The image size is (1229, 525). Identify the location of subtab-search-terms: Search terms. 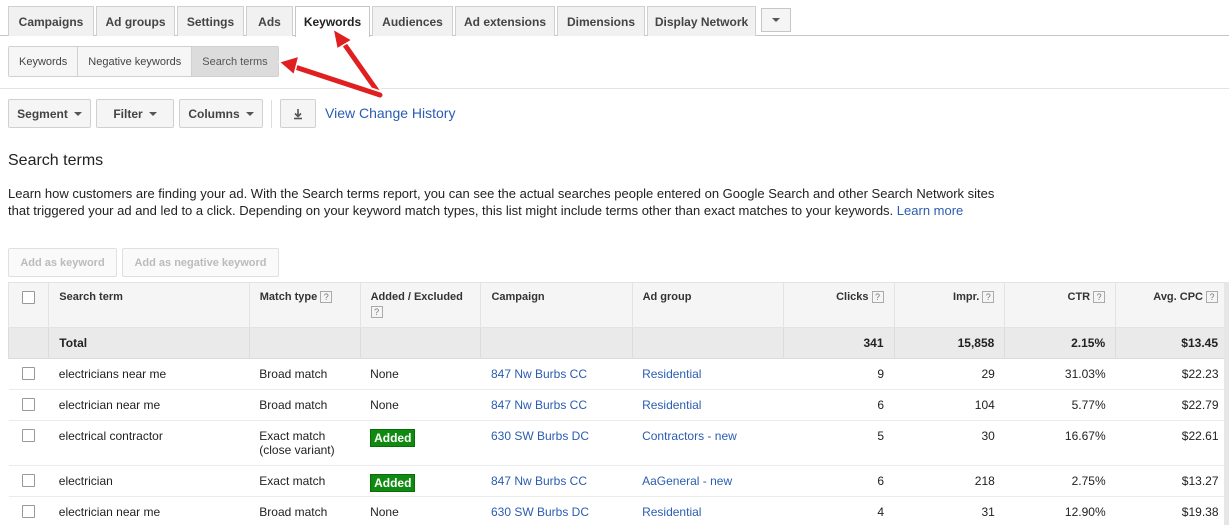
(235, 61).